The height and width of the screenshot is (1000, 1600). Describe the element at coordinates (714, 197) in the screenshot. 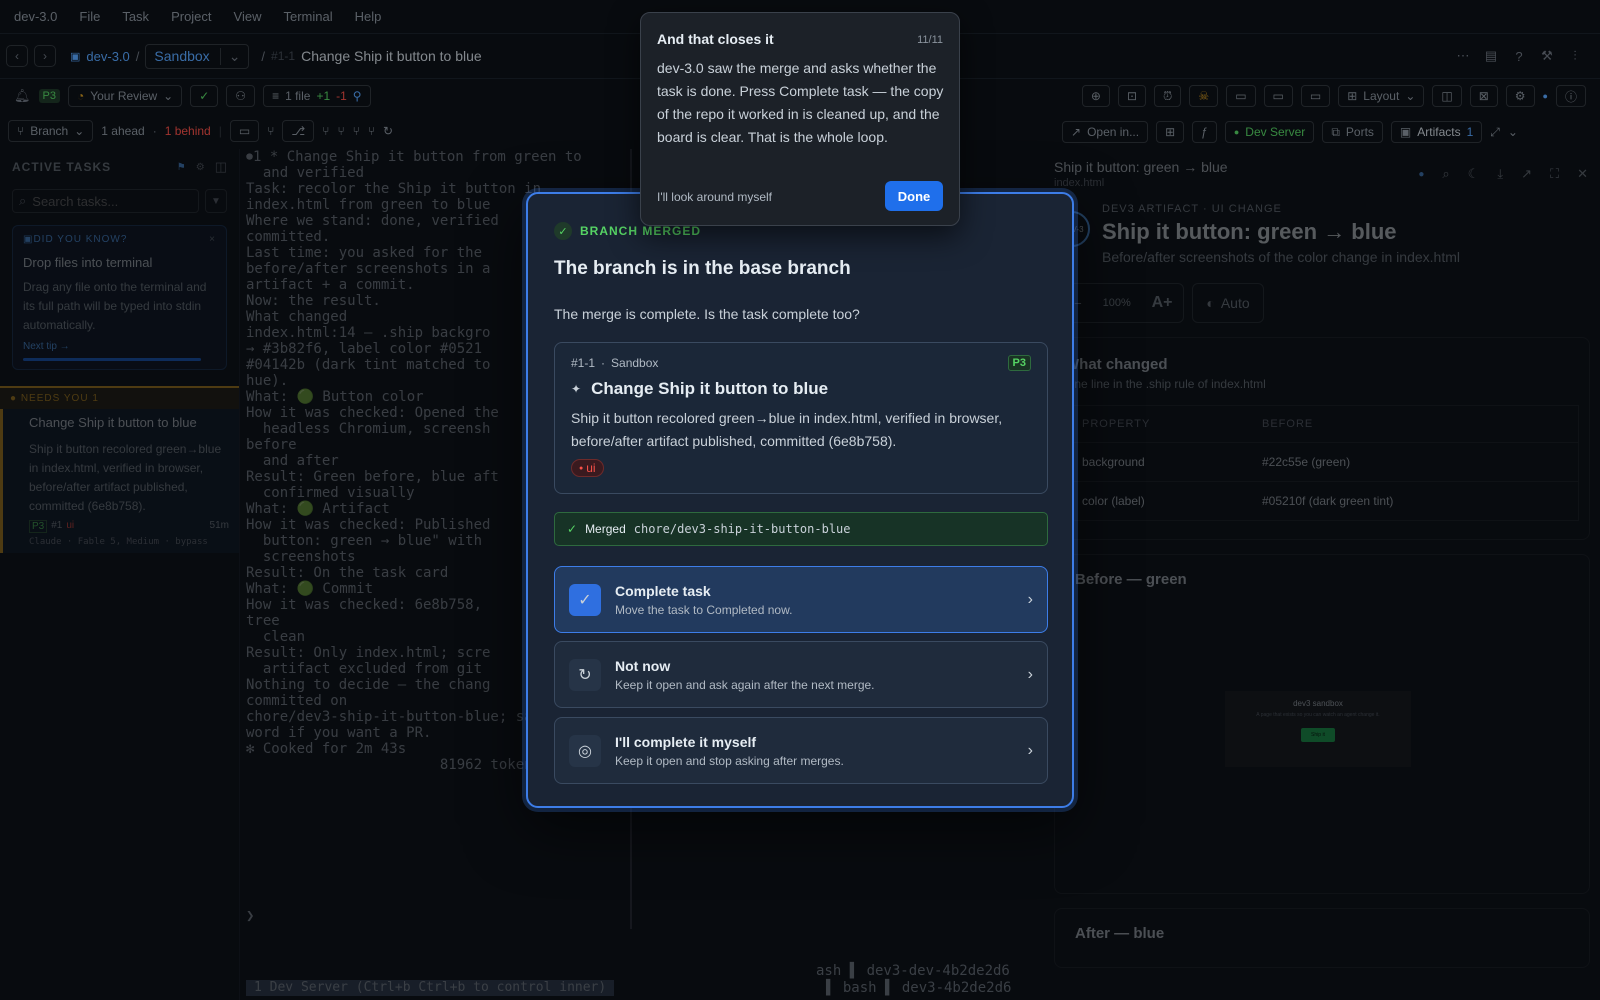

I see `tour-skip-link: I'll look around myself` at that location.